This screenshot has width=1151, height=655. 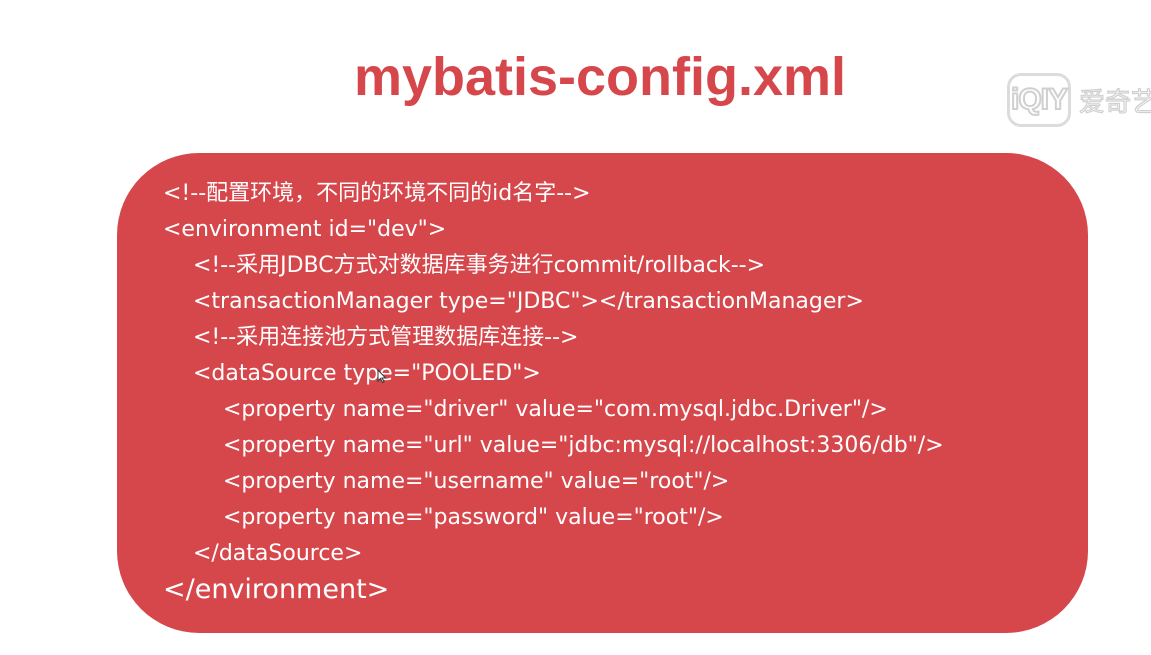 I want to click on code-line-property-username: <property name="username" value="root"/>, so click(x=476, y=481).